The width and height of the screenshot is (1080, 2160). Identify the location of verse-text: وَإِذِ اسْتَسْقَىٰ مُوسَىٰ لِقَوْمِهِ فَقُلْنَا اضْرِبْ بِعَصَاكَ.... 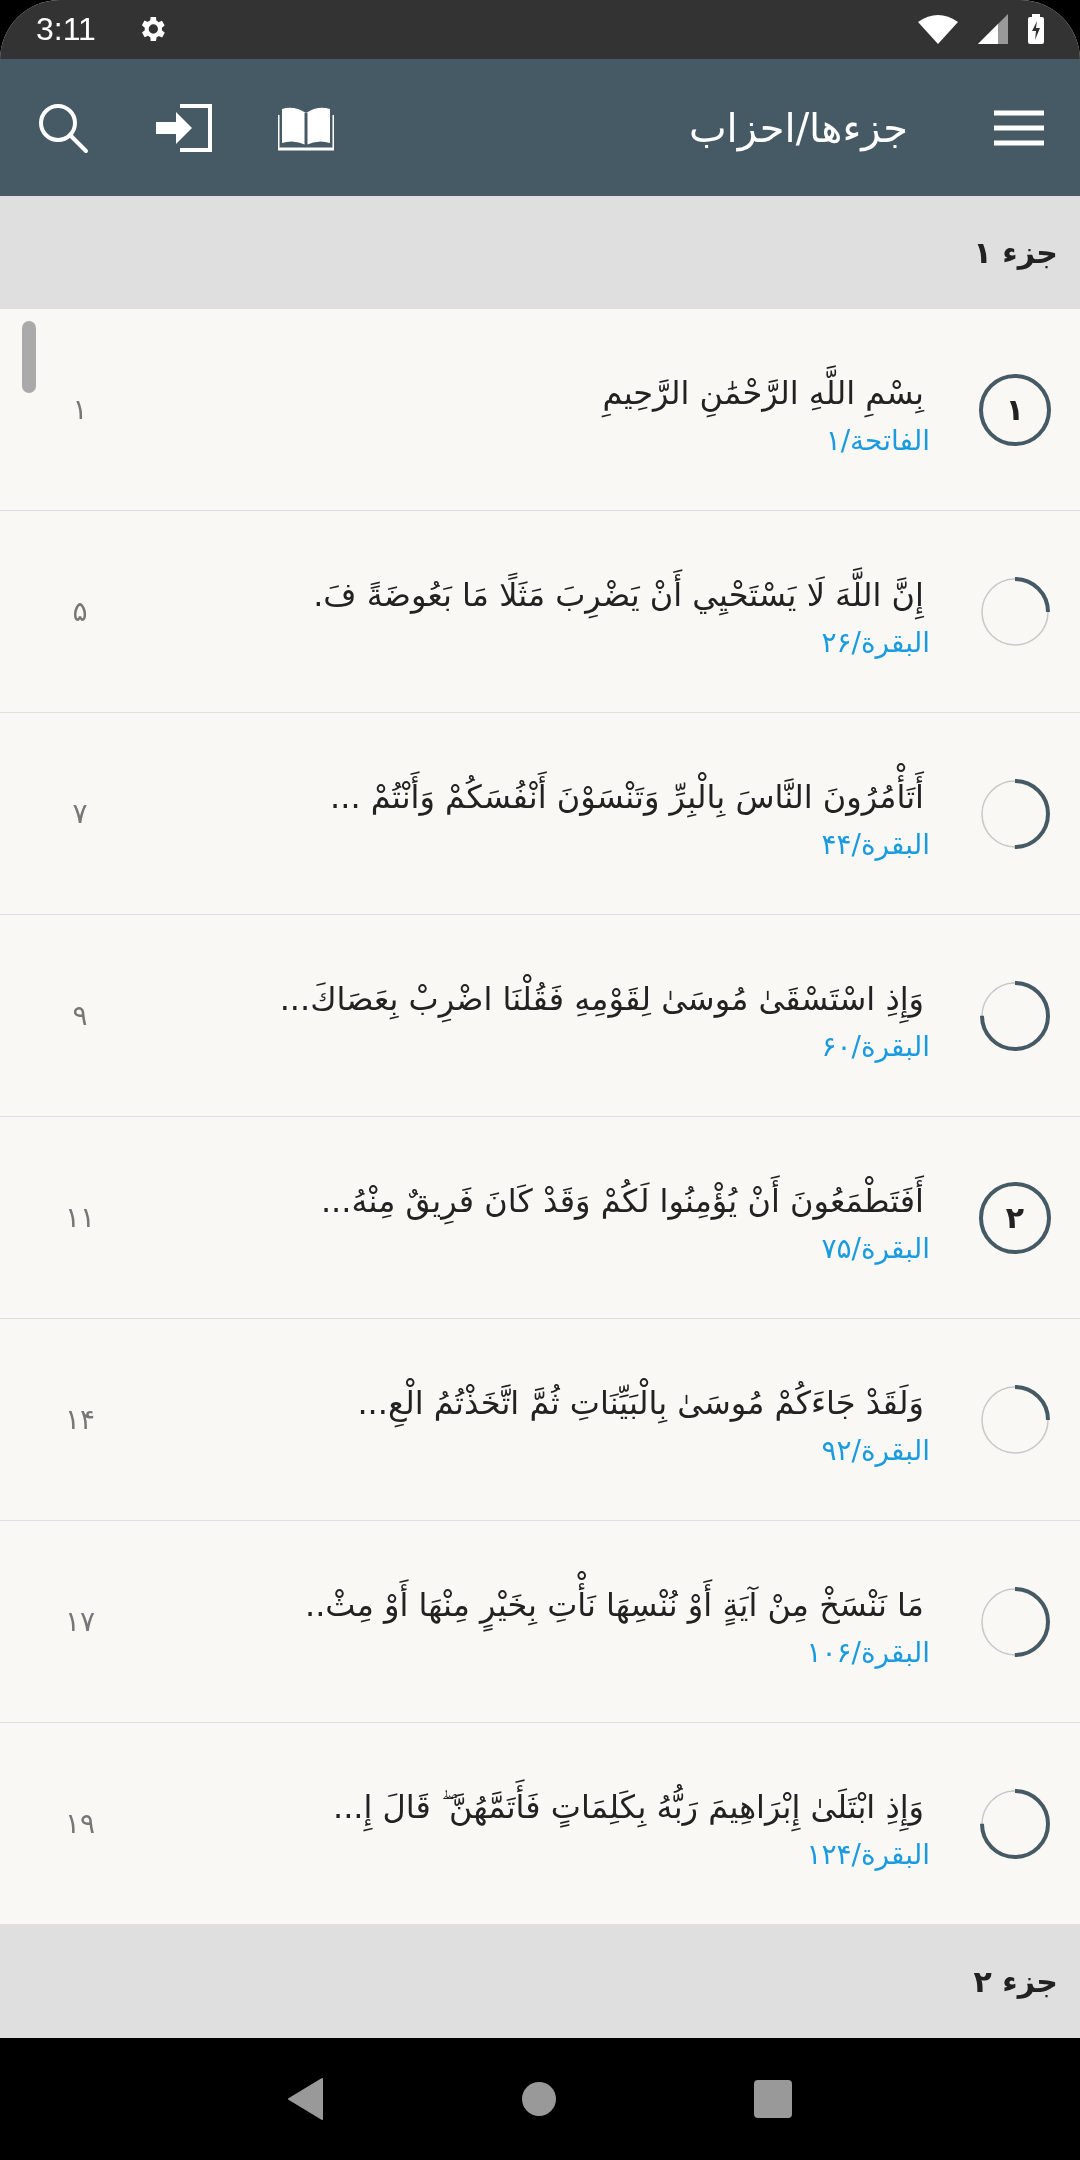
(601, 999).